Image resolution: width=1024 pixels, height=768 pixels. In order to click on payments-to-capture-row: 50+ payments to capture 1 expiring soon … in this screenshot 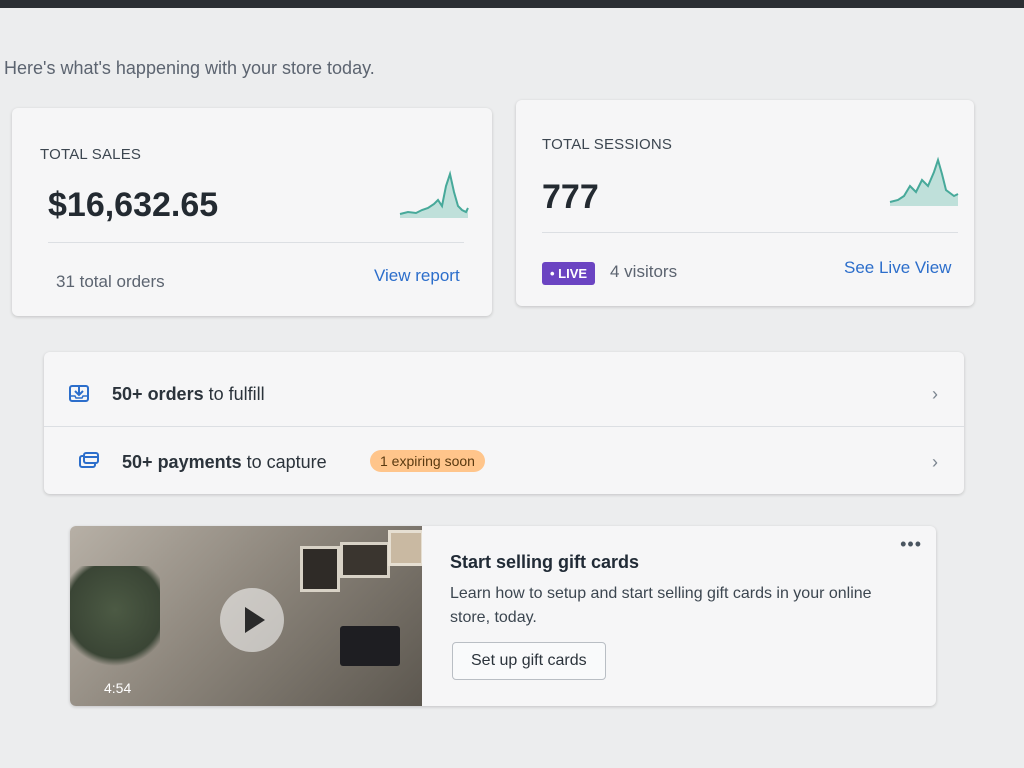, I will do `click(504, 461)`.